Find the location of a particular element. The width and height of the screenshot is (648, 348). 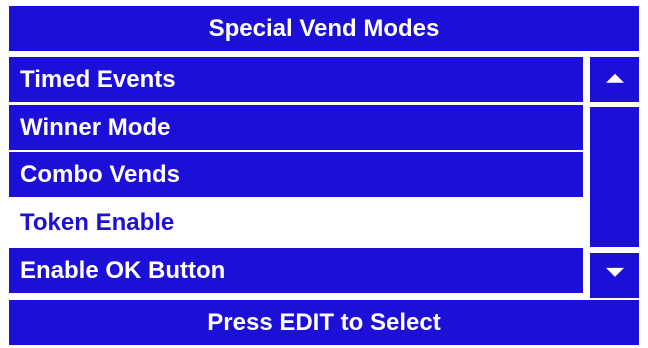

triangle-down-icon is located at coordinates (614, 272).